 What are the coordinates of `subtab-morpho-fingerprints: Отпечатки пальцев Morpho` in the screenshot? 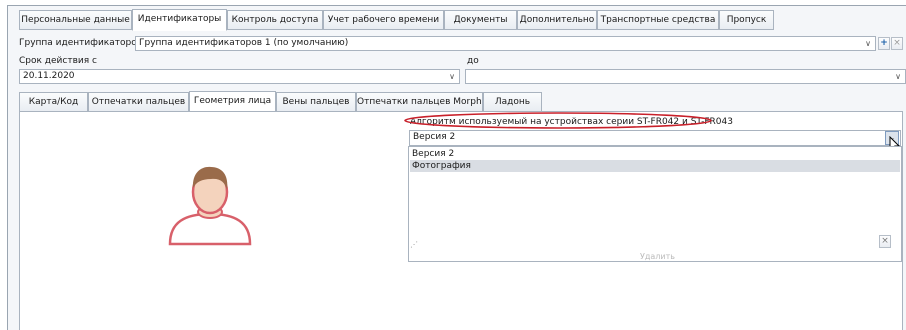 It's located at (419, 102).